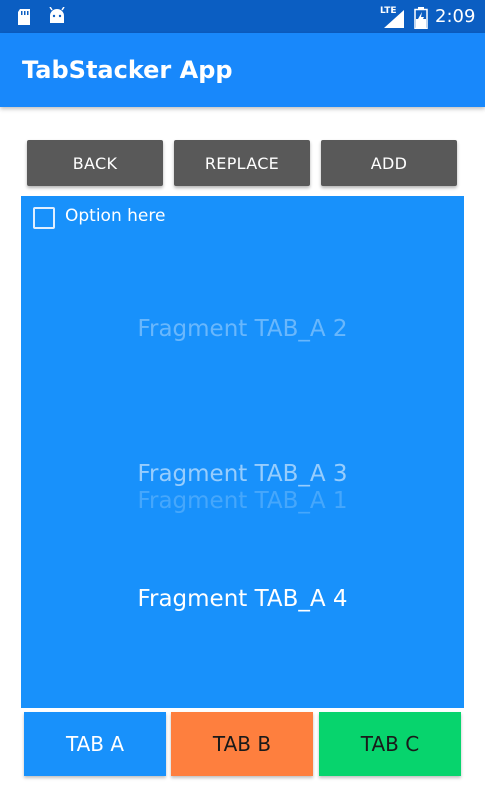 This screenshot has height=800, width=485. Describe the element at coordinates (242, 329) in the screenshot. I see `fragment-label: Fragment TAB_A 2` at that location.